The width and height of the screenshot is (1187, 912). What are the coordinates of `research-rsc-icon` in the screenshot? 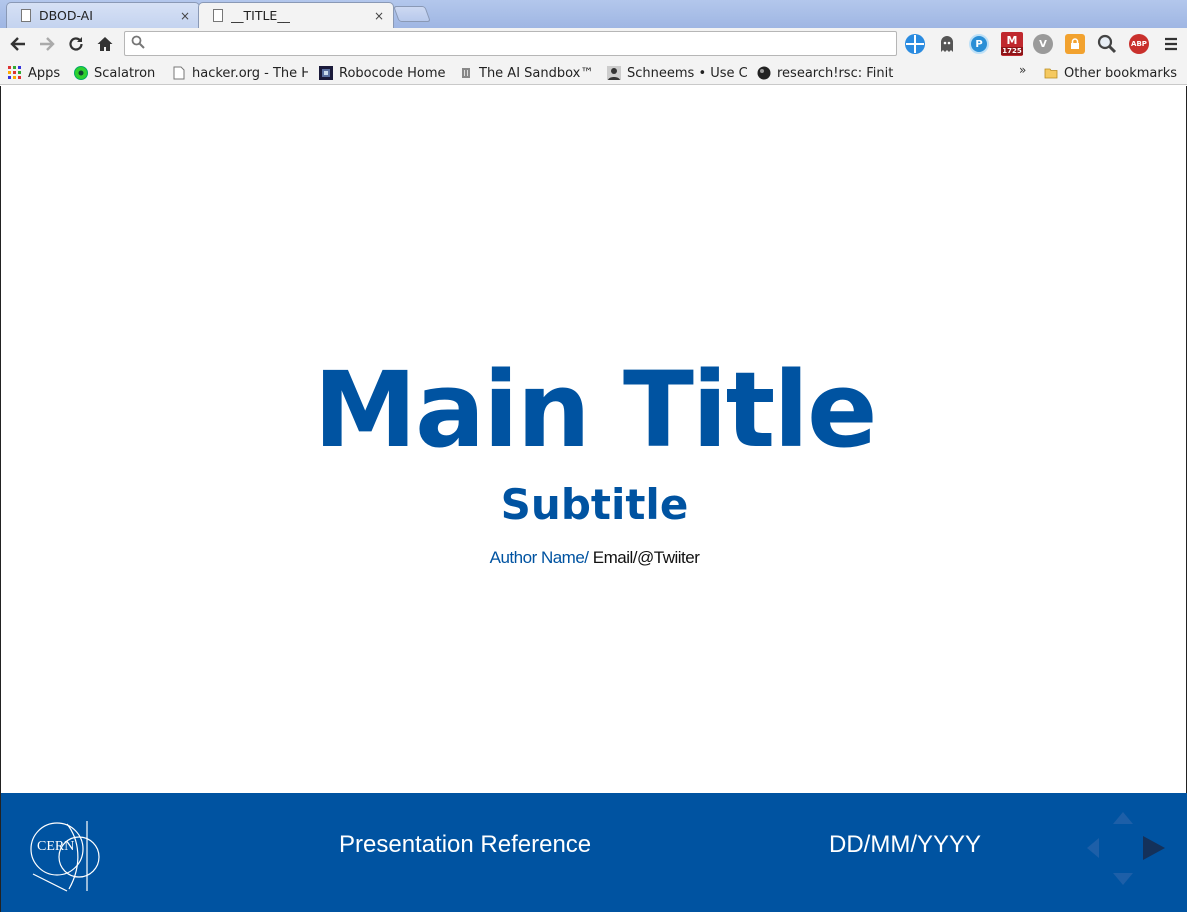 It's located at (764, 73).